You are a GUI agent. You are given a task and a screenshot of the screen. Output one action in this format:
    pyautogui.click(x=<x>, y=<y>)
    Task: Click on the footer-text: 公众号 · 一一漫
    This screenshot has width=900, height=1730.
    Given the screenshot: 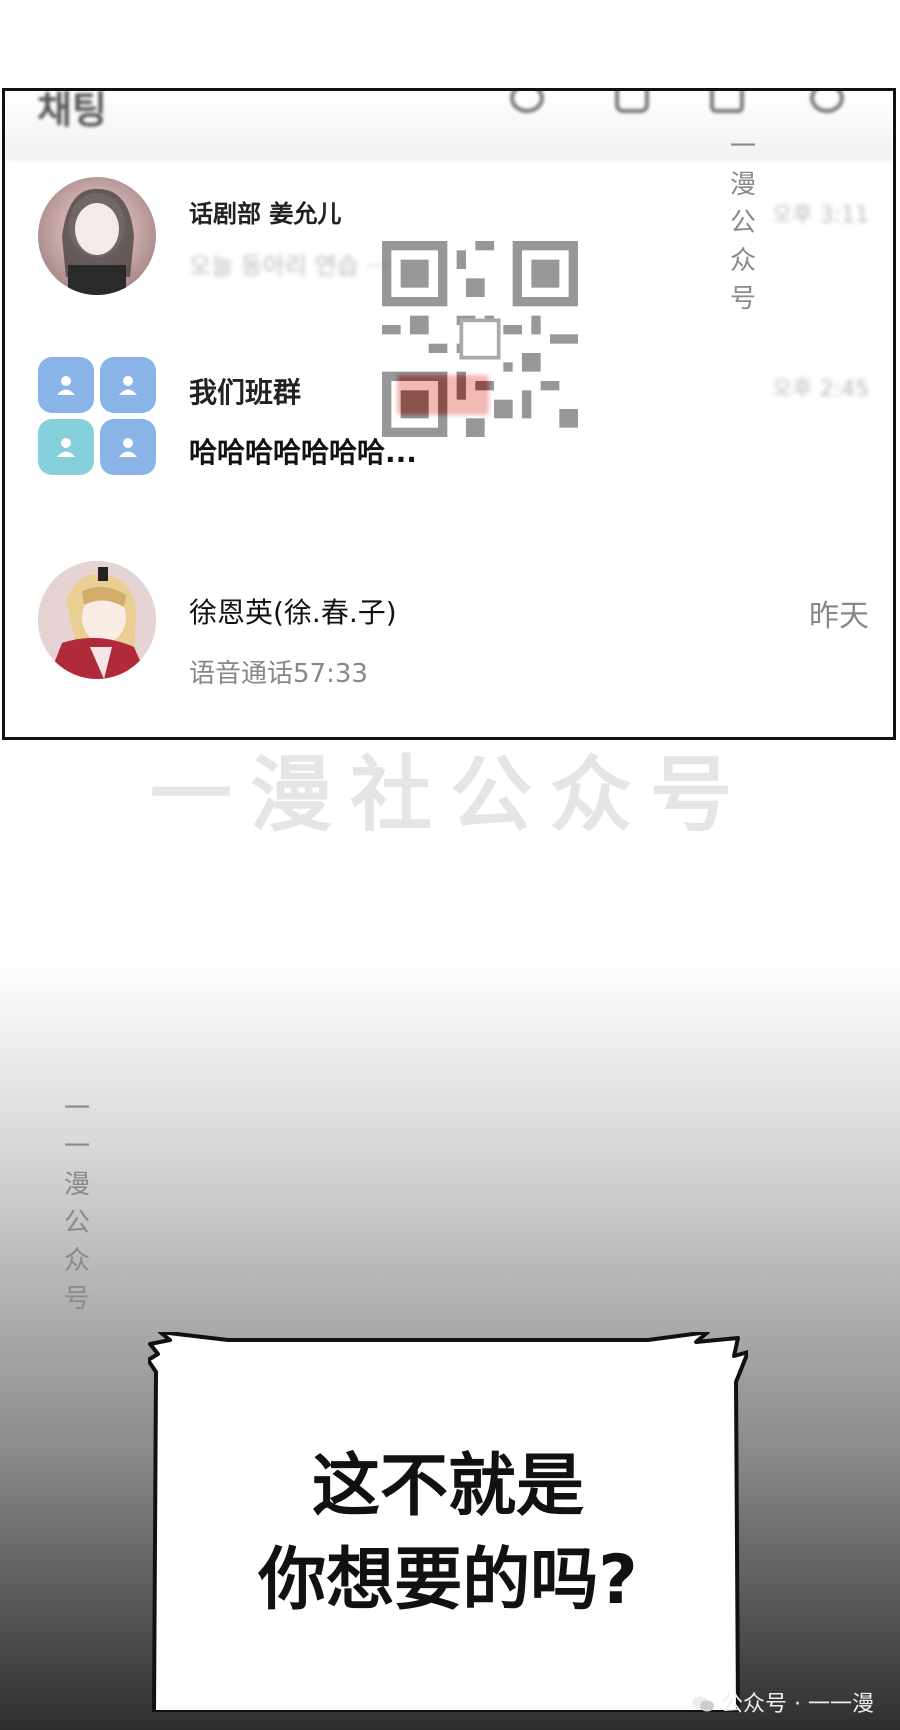 What is the action you would take?
    pyautogui.click(x=797, y=1704)
    